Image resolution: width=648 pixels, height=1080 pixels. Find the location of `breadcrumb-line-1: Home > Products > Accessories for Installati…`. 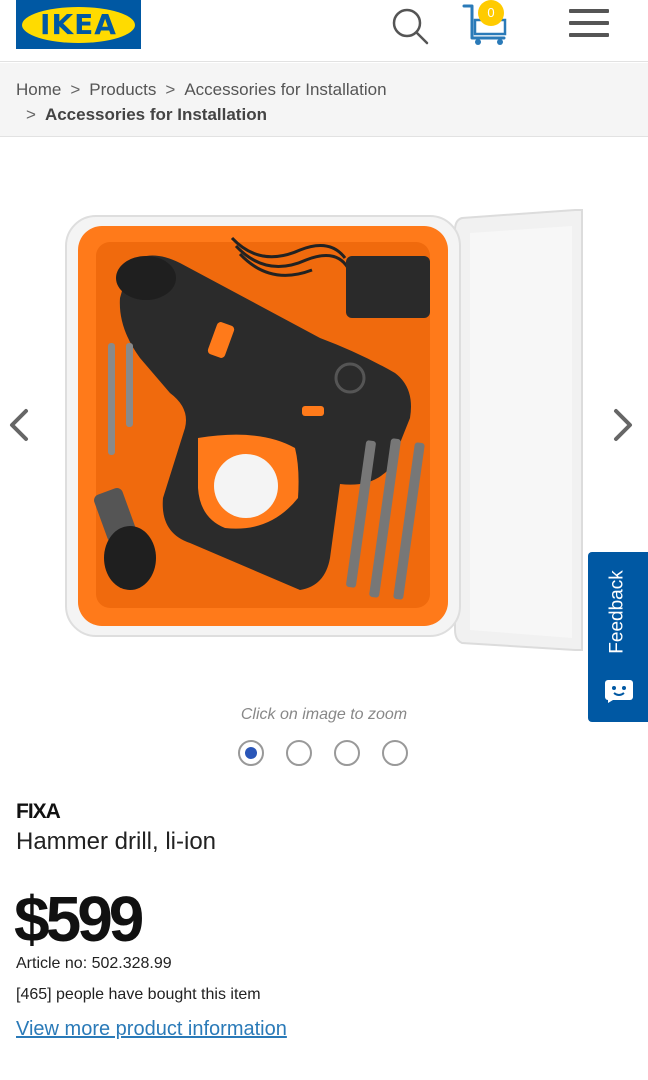

breadcrumb-line-1: Home > Products > Accessories for Installati… is located at coordinates (324, 89).